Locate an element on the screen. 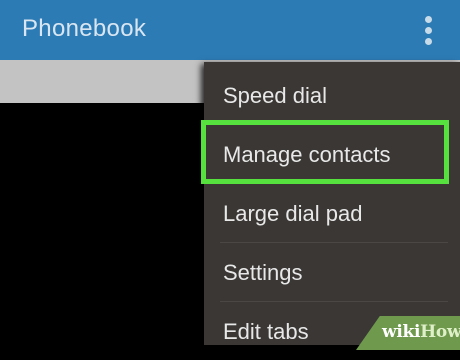  watermark-logo-how: How is located at coordinates (440, 332).